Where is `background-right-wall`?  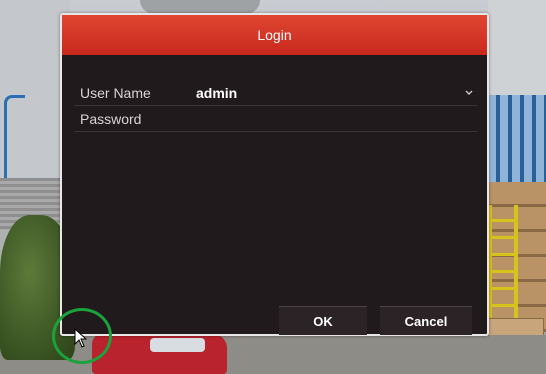 background-right-wall is located at coordinates (517, 47).